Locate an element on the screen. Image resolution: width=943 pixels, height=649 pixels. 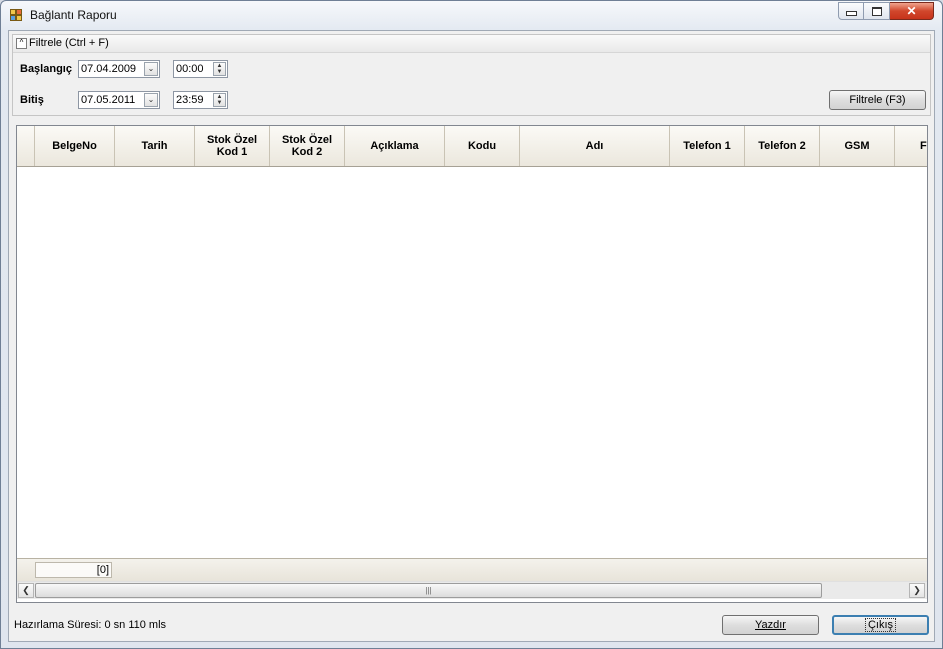
start-date-value: 07.04.2009 is located at coordinates (109, 69).